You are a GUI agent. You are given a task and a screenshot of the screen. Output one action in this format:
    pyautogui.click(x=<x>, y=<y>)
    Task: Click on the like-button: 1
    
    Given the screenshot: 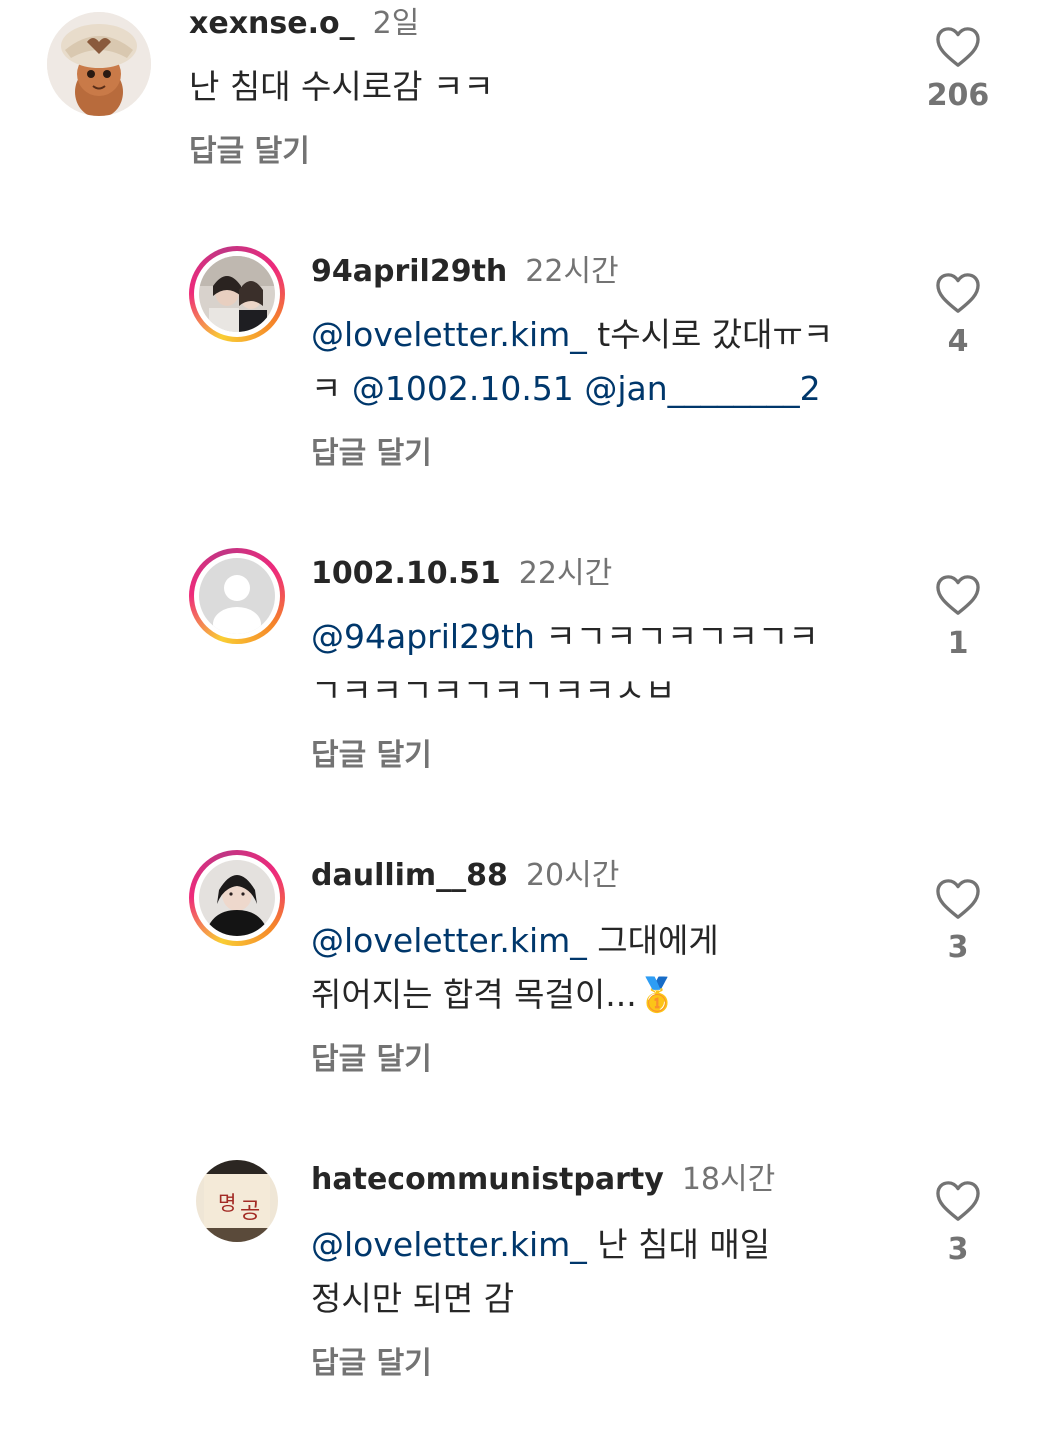 What is the action you would take?
    pyautogui.click(x=958, y=619)
    